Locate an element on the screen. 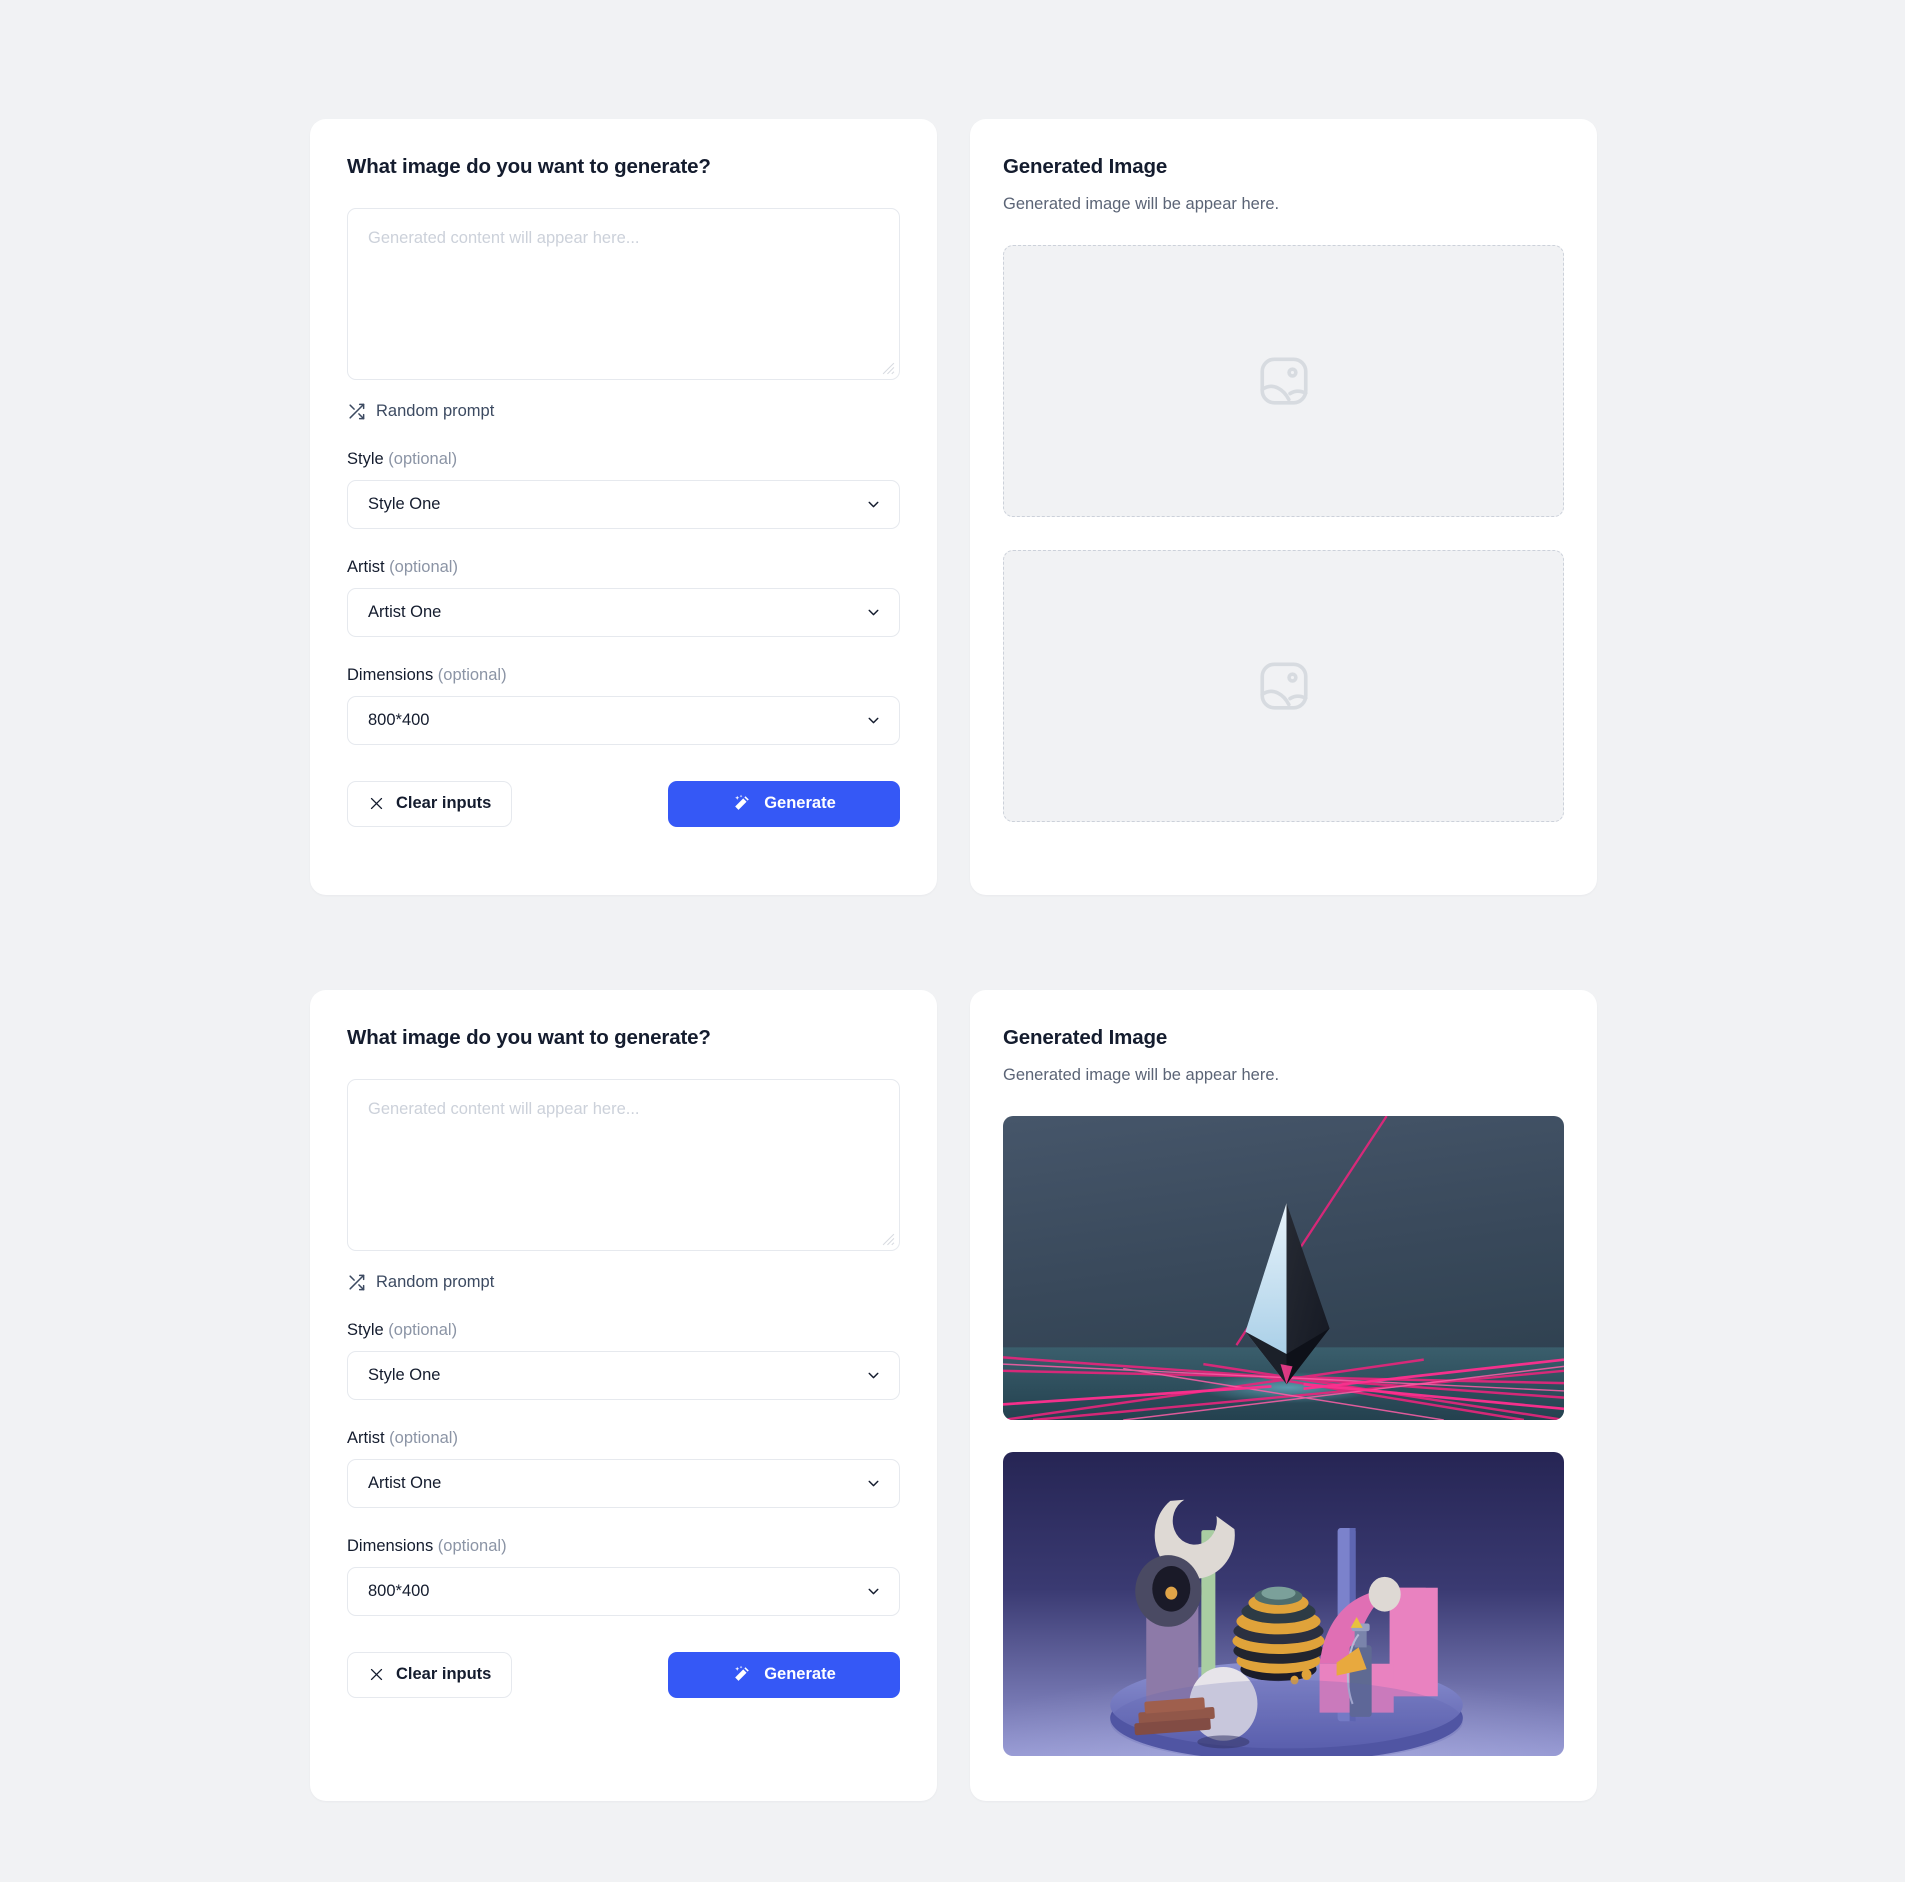  generated-image-2-art is located at coordinates (1283, 1604).